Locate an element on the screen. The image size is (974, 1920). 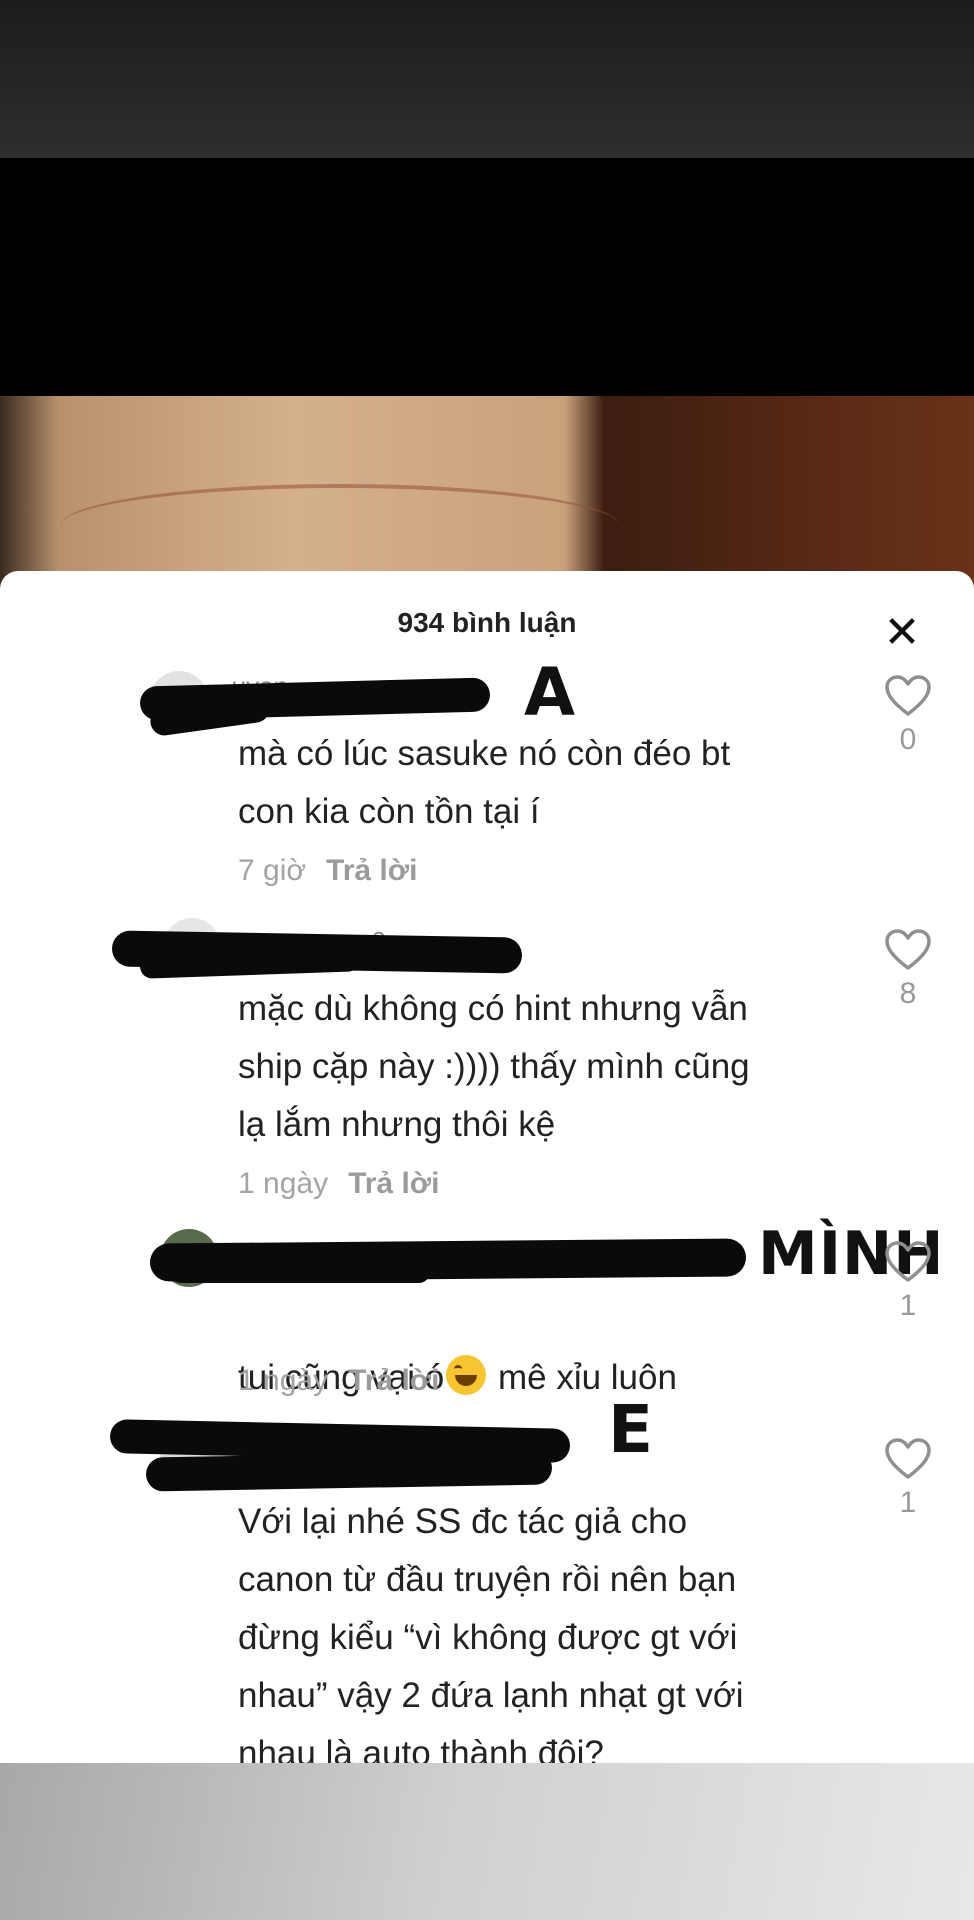
bottom-overlay is located at coordinates (487, 1841).